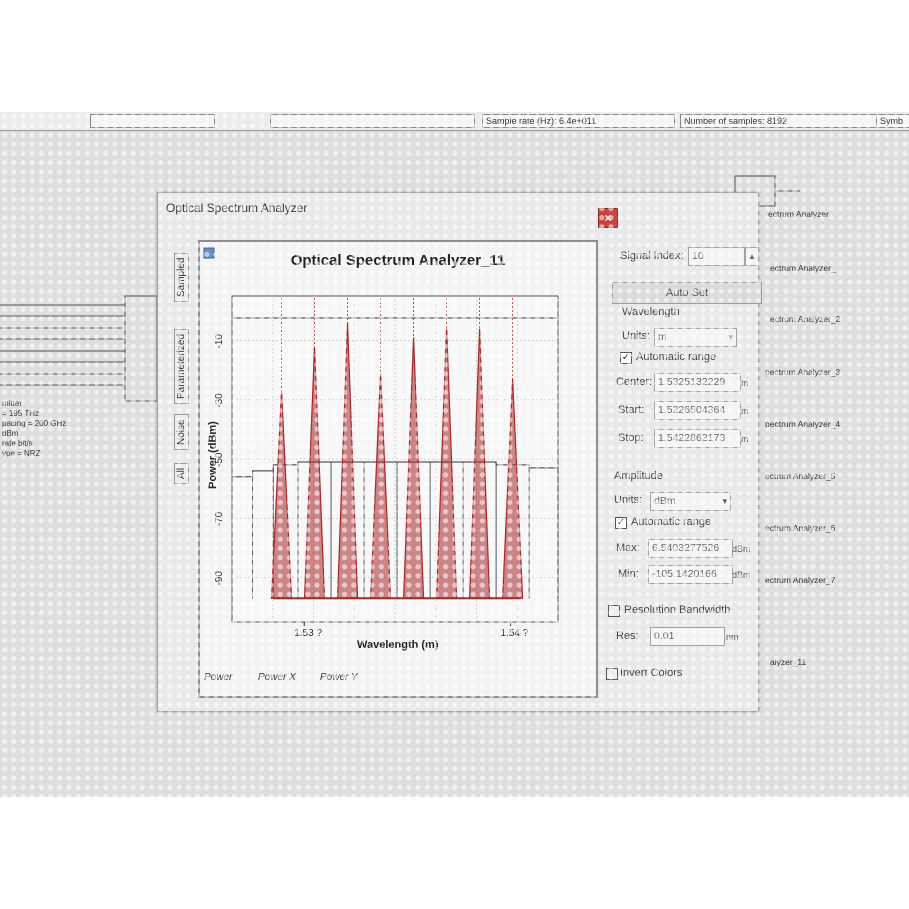 Image resolution: width=909 pixels, height=909 pixels. Describe the element at coordinates (218, 677) in the screenshot. I see `tab-power: Power` at that location.